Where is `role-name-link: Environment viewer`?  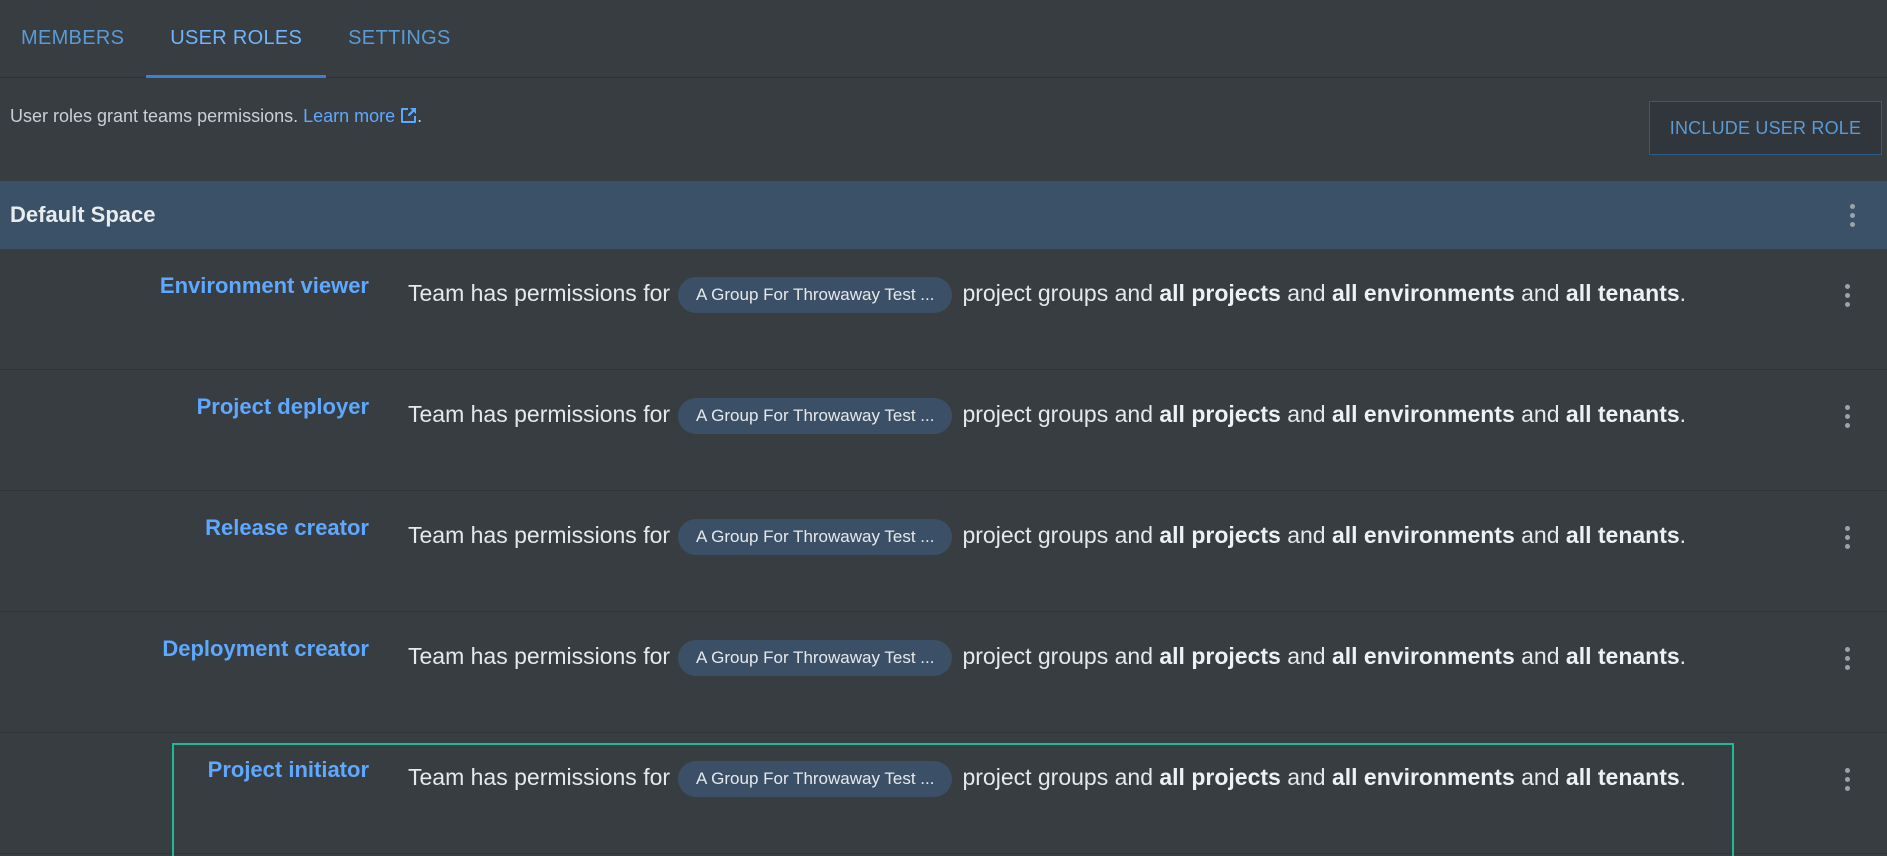
role-name-link: Environment viewer is located at coordinates (264, 286).